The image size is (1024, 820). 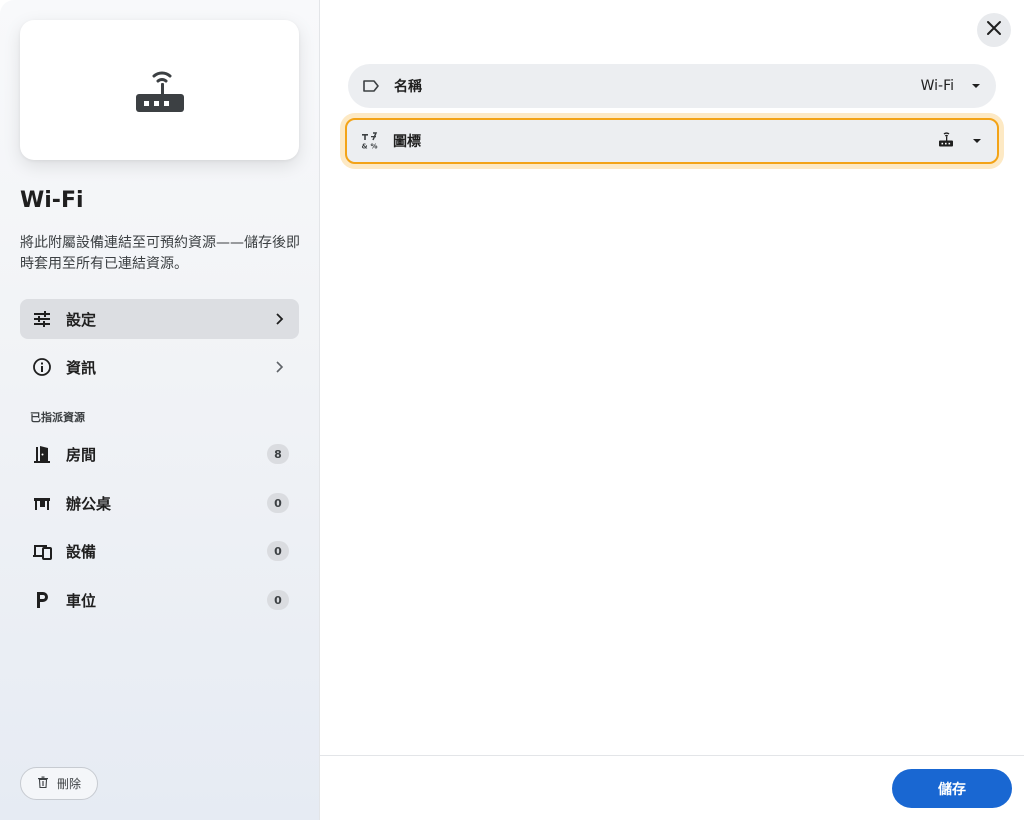 I want to click on count-badge: 8, so click(x=278, y=454).